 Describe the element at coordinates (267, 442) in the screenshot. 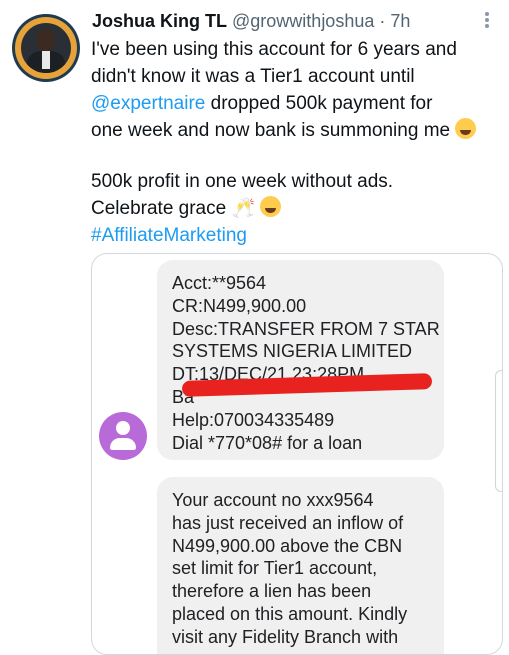

I see `sms-line: Dial *770*08# for a loan` at that location.